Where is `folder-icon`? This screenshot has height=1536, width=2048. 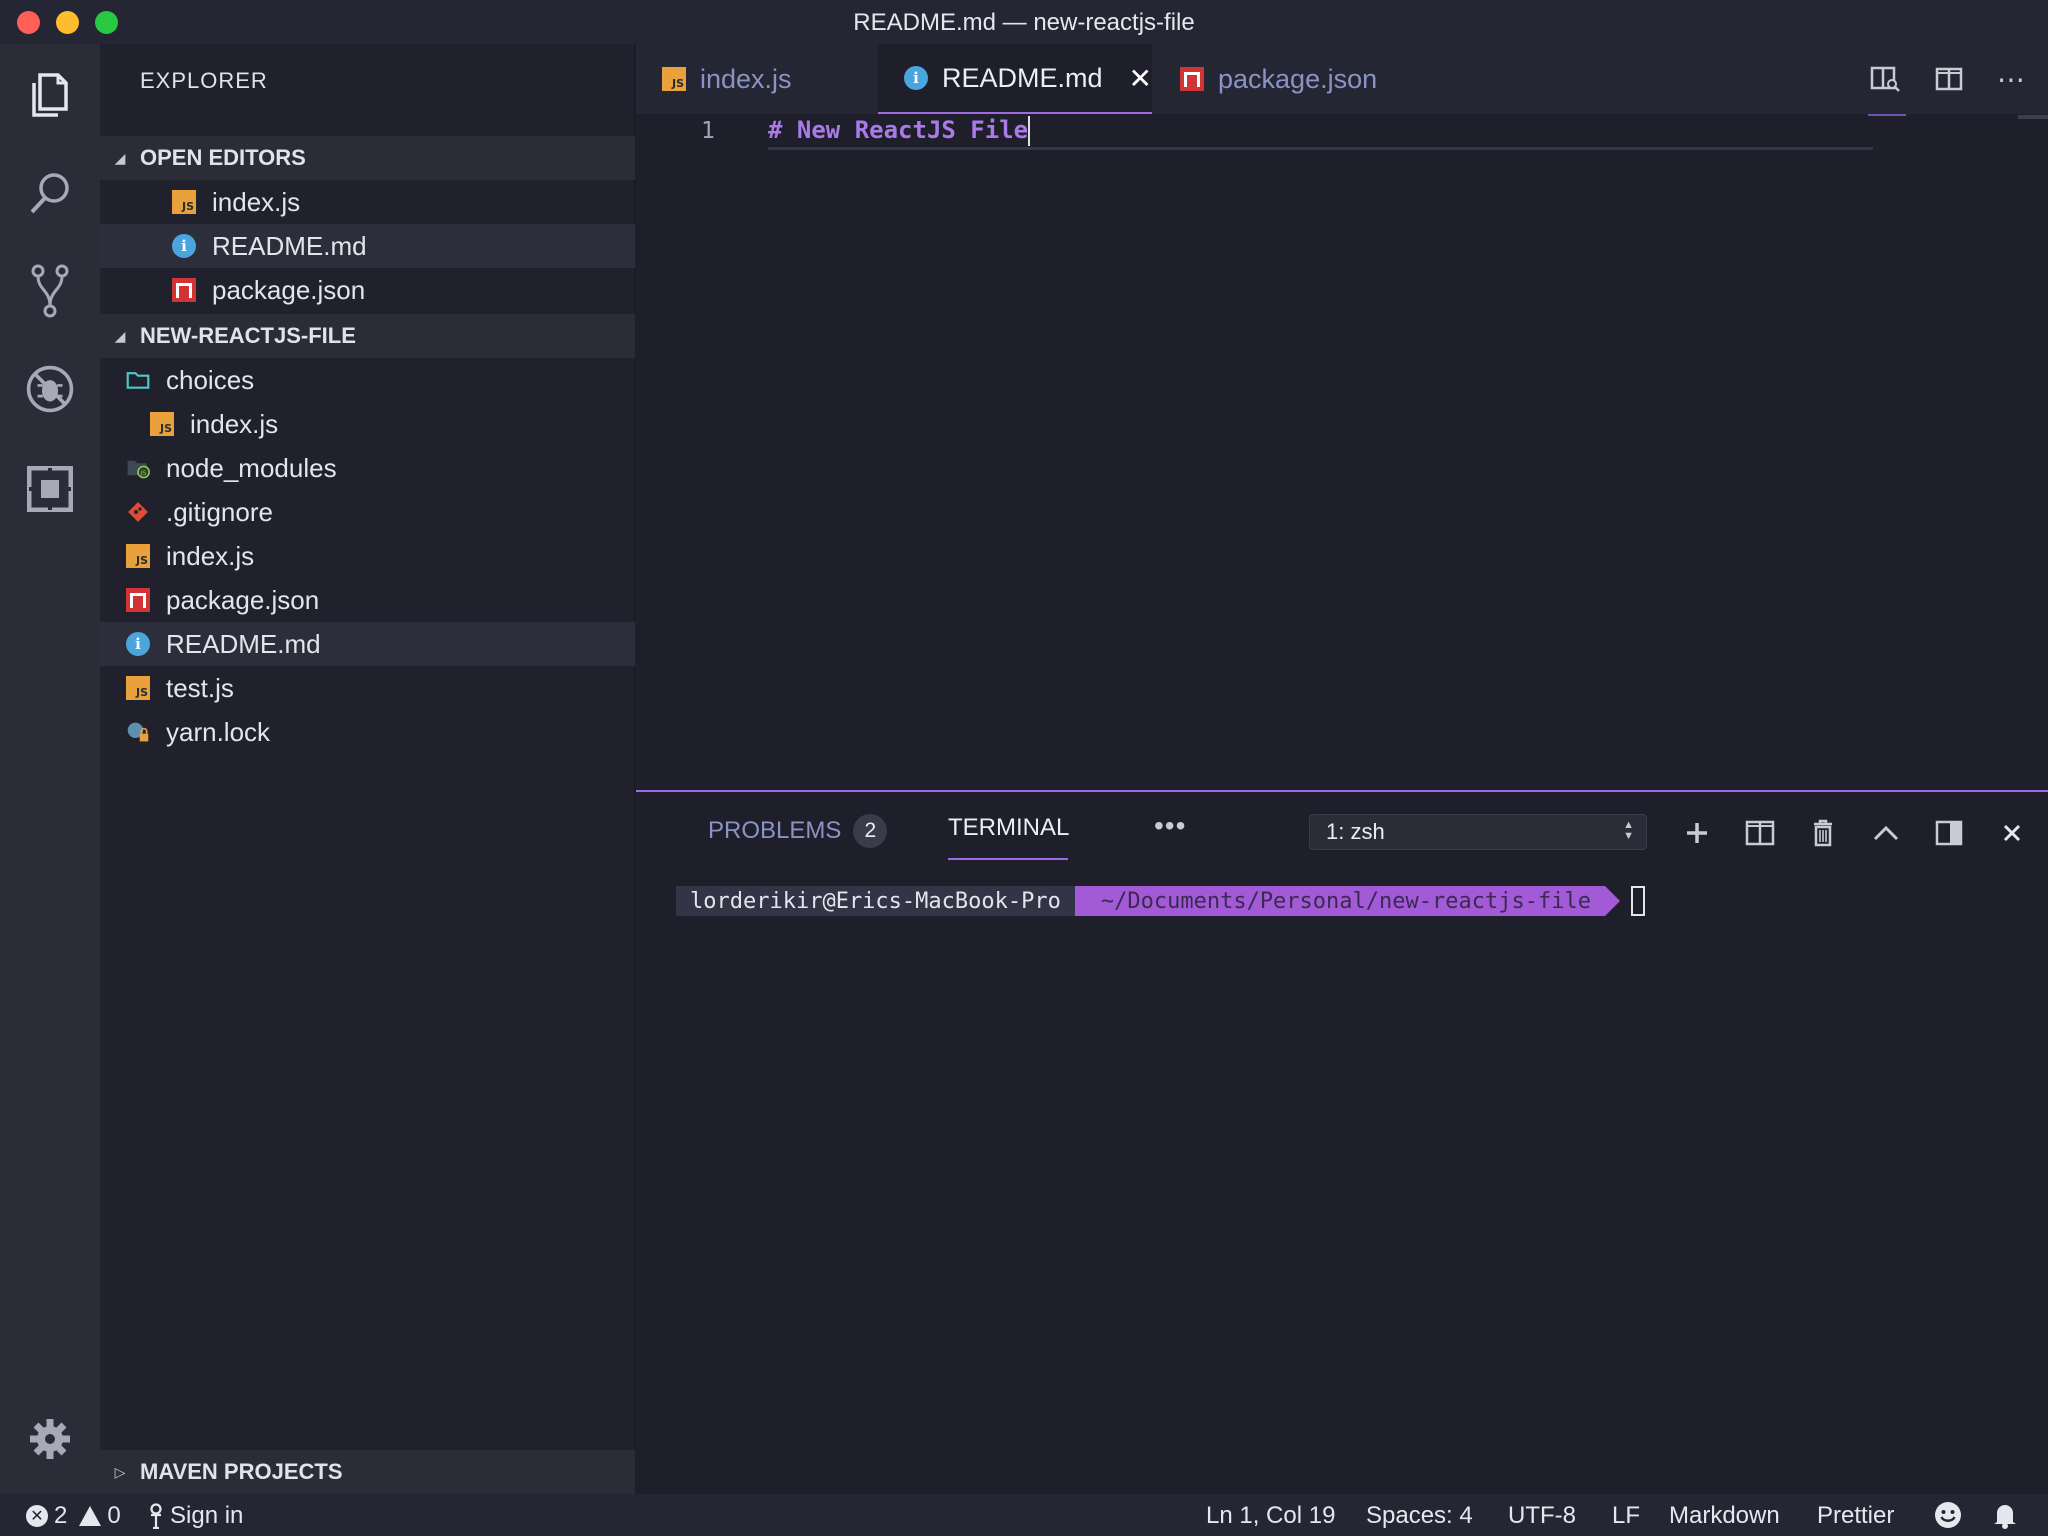 folder-icon is located at coordinates (138, 380).